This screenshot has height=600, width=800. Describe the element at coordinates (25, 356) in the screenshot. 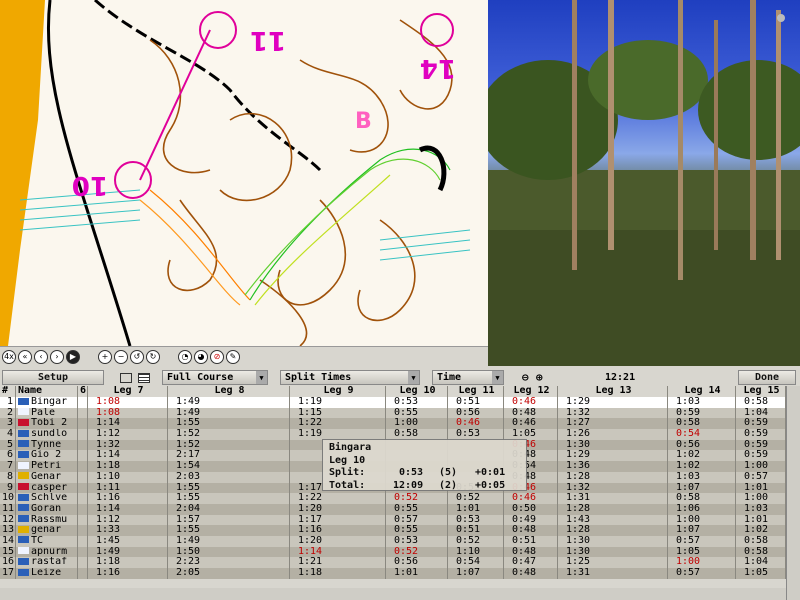

I see `rewind-icon: «` at that location.